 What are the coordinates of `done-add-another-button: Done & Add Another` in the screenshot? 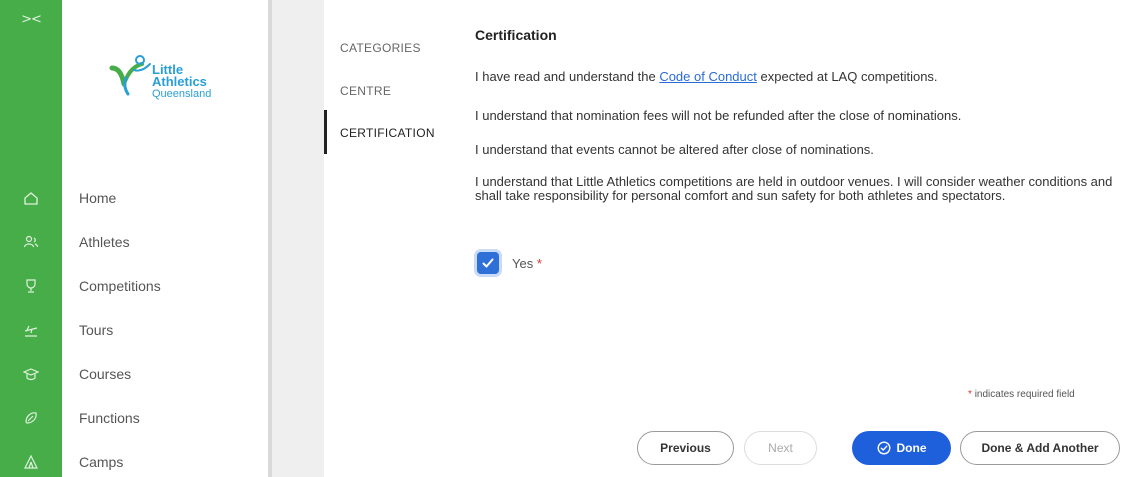 It's located at (1040, 448).